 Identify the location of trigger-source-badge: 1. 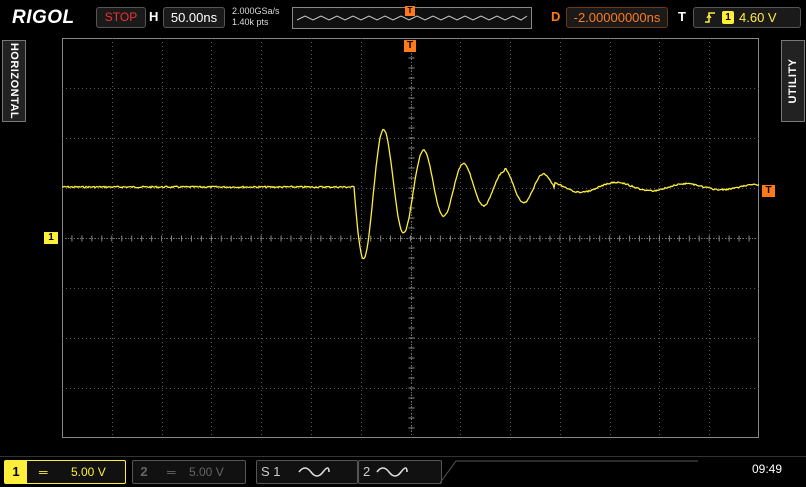
(728, 17).